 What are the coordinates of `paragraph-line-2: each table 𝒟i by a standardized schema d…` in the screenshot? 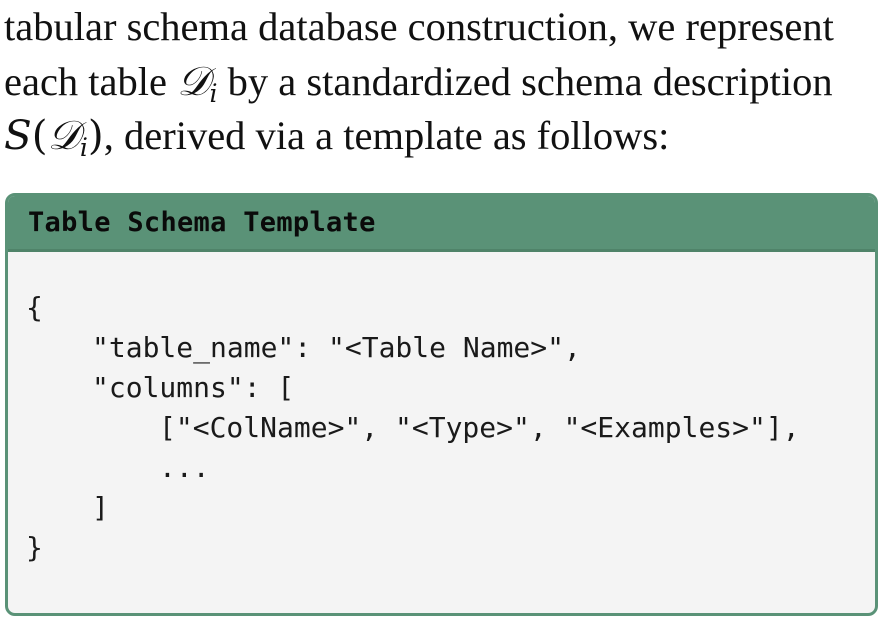 It's located at (441, 81).